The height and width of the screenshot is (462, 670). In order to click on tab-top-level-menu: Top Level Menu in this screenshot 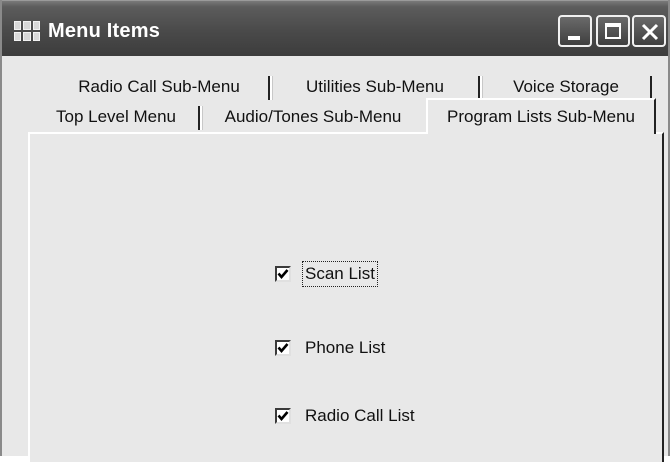, I will do `click(116, 117)`.